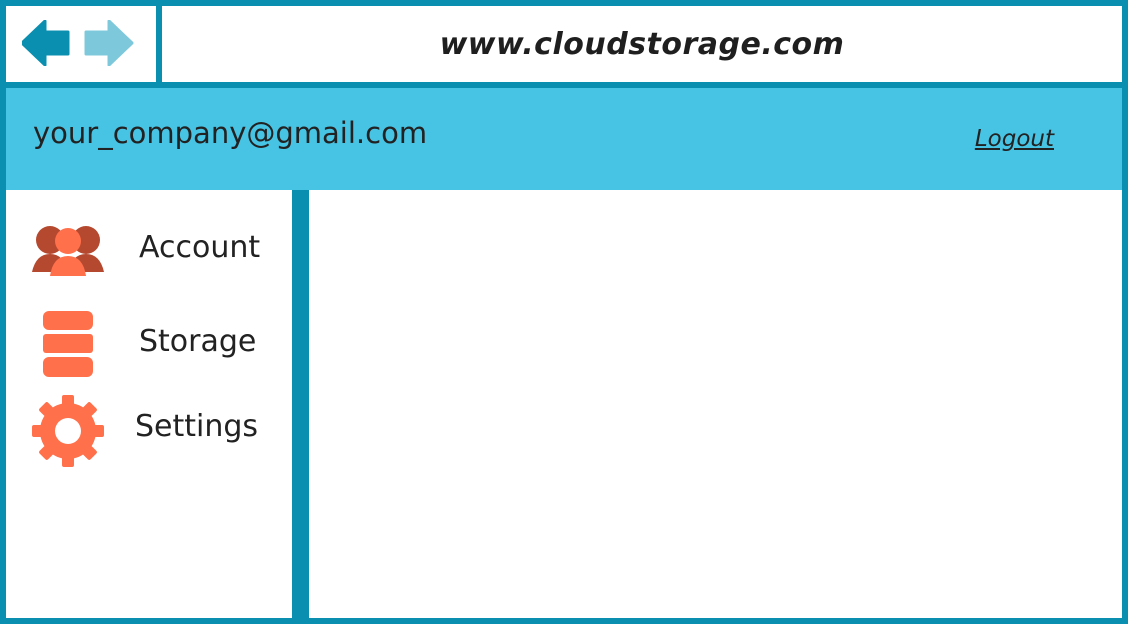 The height and width of the screenshot is (624, 1128). Describe the element at coordinates (300, 404) in the screenshot. I see `sidebar-divider` at that location.